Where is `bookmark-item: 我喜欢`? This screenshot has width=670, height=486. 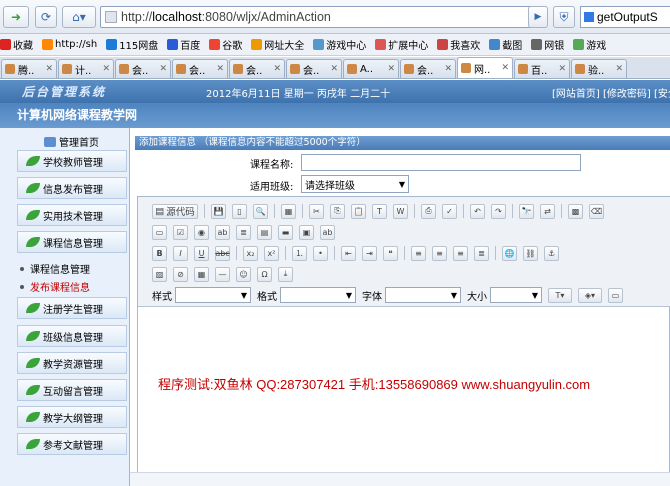 bookmark-item: 我喜欢 is located at coordinates (458, 44).